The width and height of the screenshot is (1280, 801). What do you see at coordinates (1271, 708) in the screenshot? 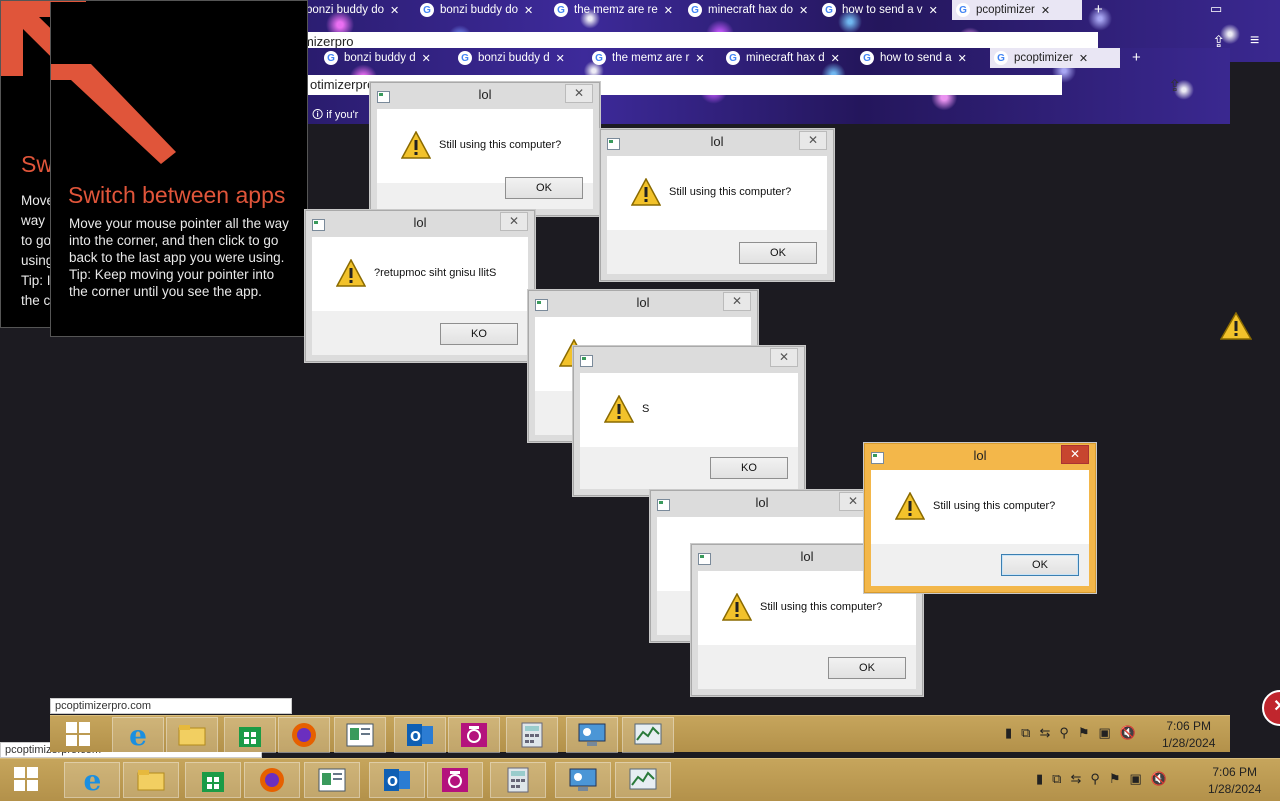
I see `close-circle-icon: ✕` at bounding box center [1271, 708].